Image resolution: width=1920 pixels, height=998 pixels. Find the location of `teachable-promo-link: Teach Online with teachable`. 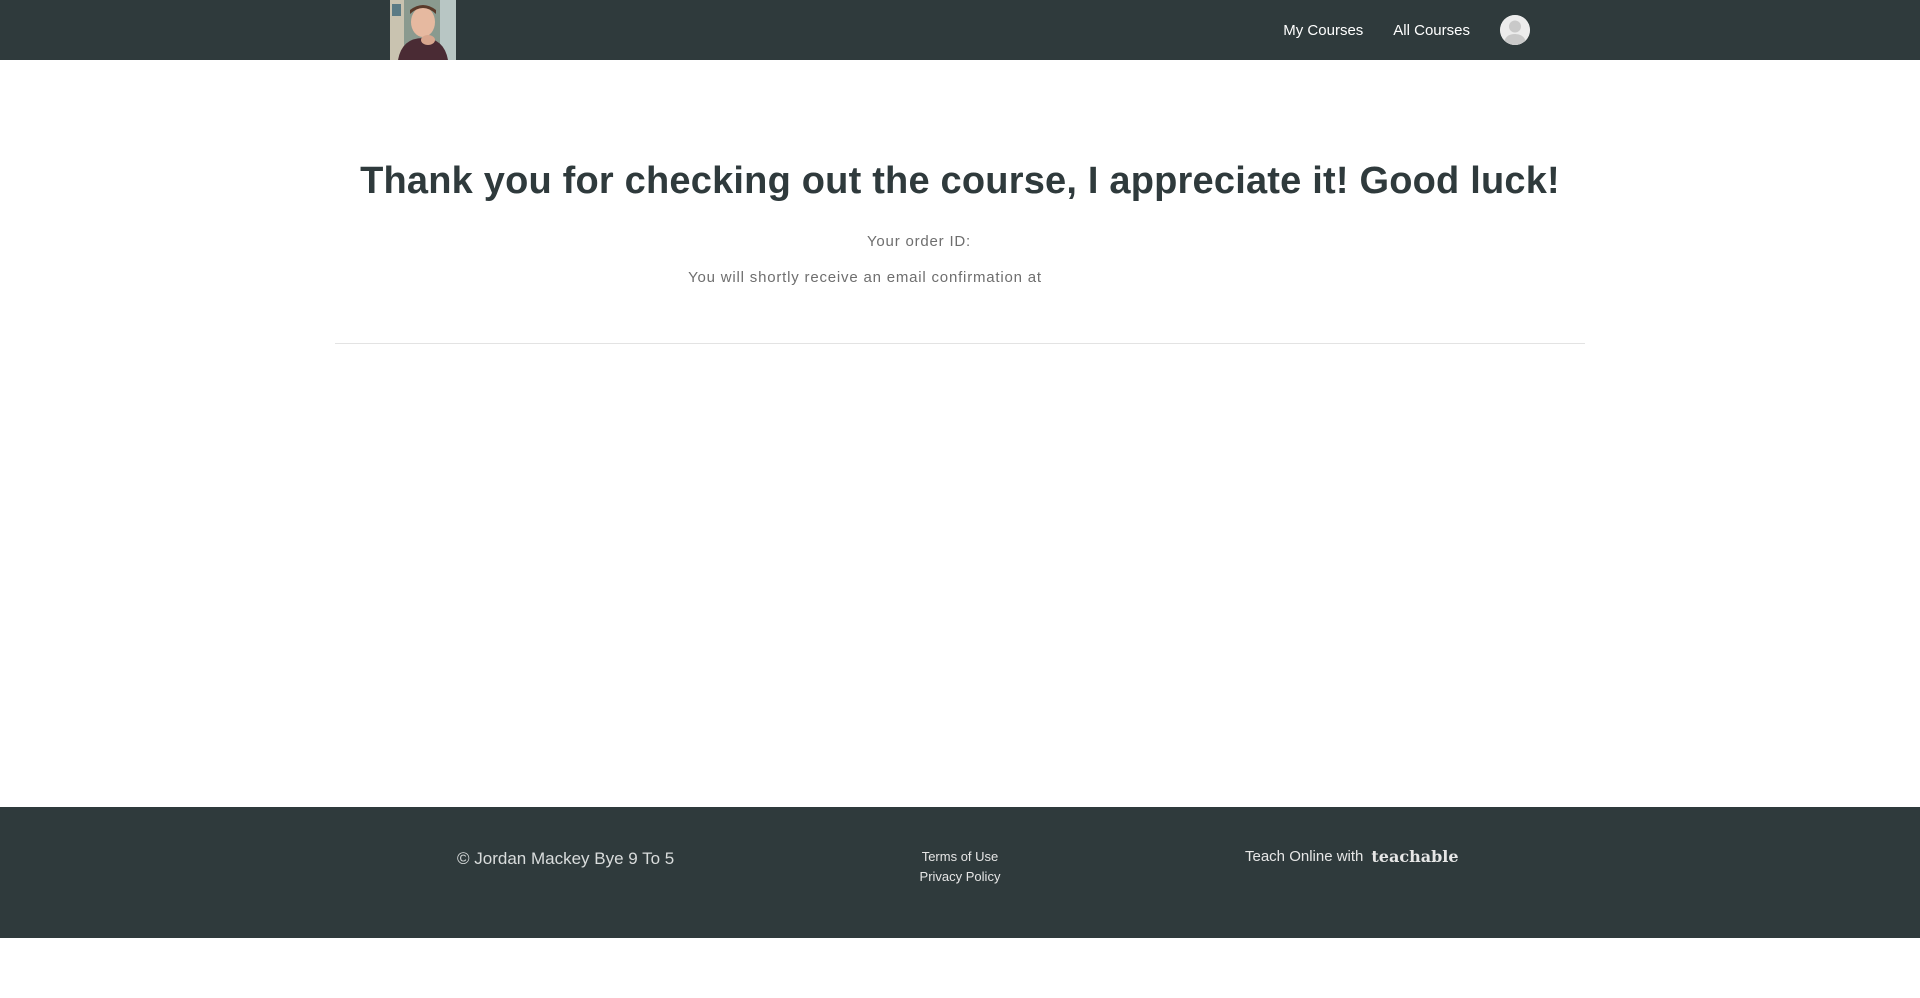

teachable-promo-link: Teach Online with teachable is located at coordinates (1352, 856).